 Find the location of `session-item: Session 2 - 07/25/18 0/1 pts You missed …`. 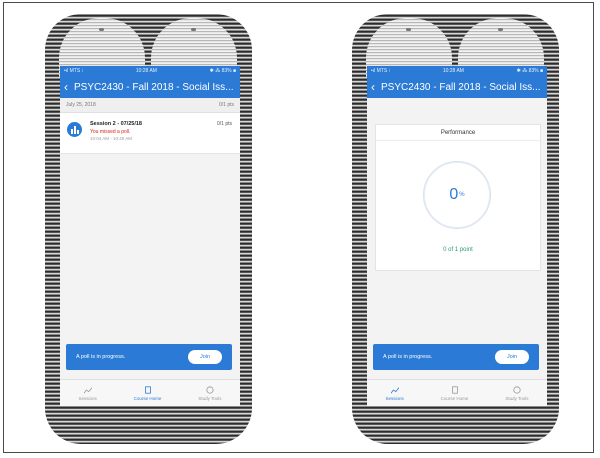

session-item: Session 2 - 07/25/18 0/1 pts You missed … is located at coordinates (150, 133).